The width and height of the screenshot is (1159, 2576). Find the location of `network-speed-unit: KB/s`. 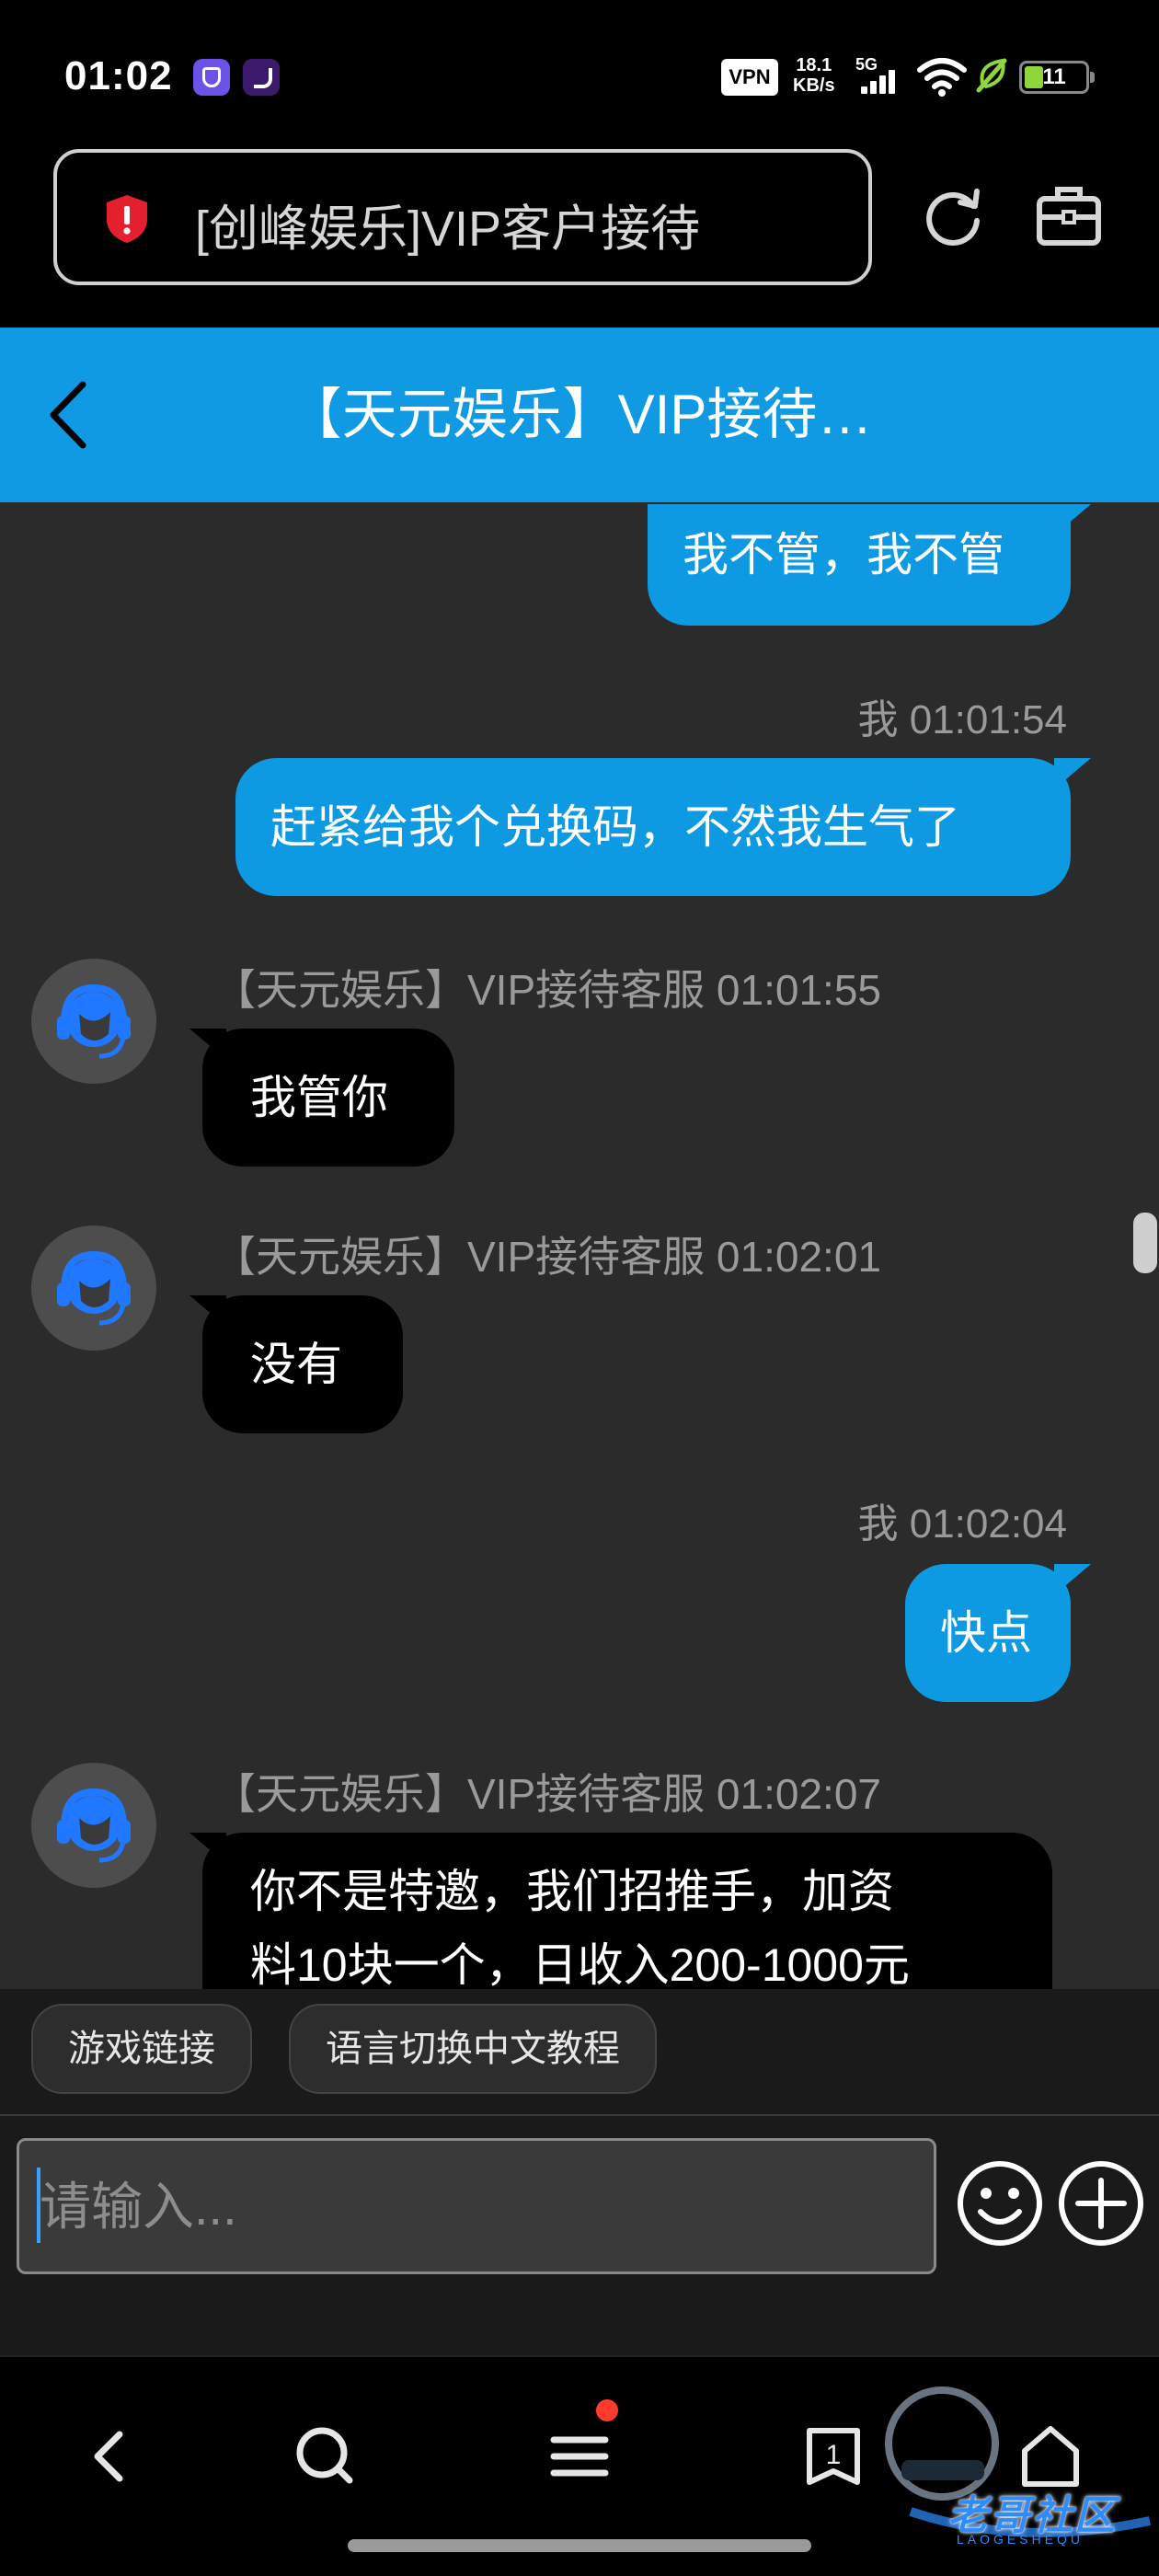

network-speed-unit: KB/s is located at coordinates (814, 85).